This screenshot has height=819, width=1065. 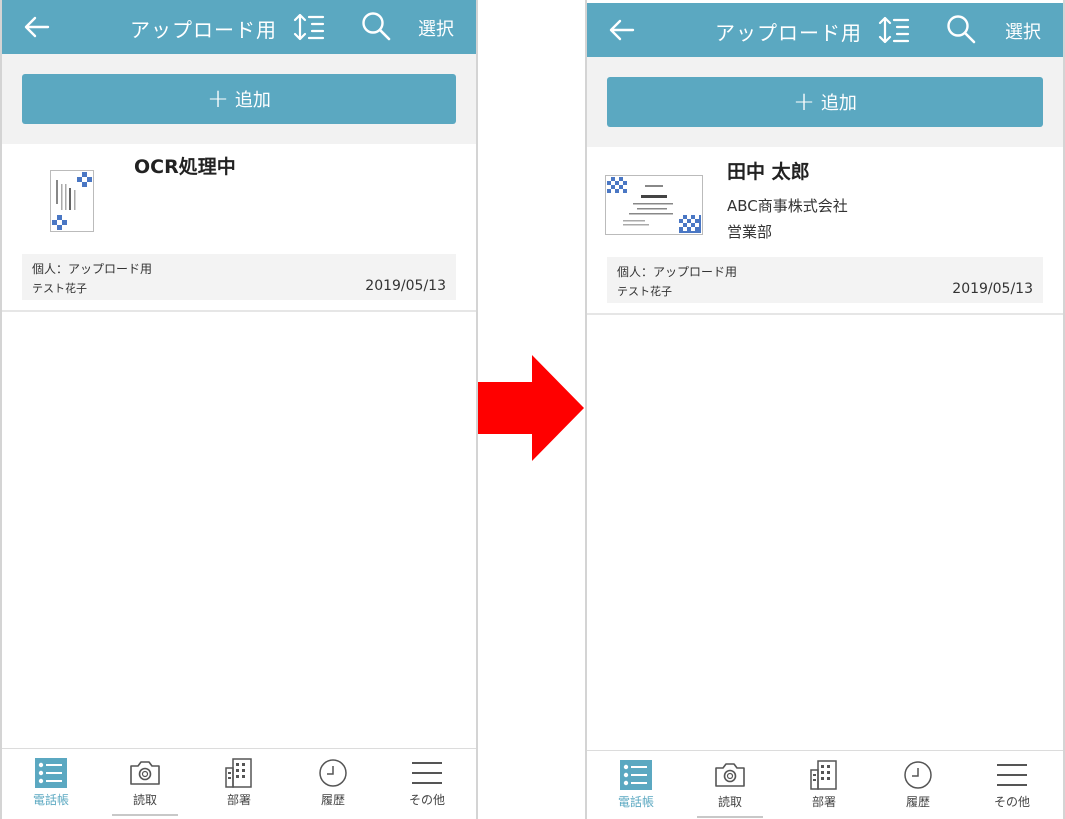 What do you see at coordinates (531, 408) in the screenshot?
I see `transition-arrow-icon` at bounding box center [531, 408].